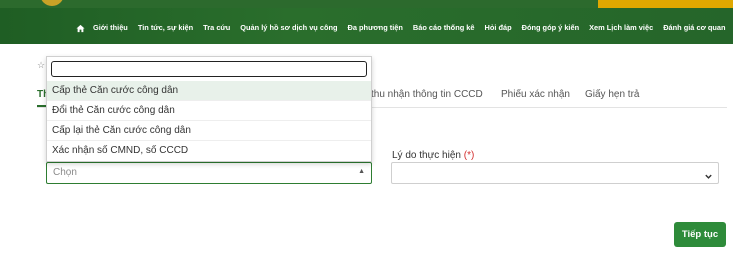 This screenshot has height=253, width=733. I want to click on reason-label: Lý do thực hiện (*), so click(433, 155).